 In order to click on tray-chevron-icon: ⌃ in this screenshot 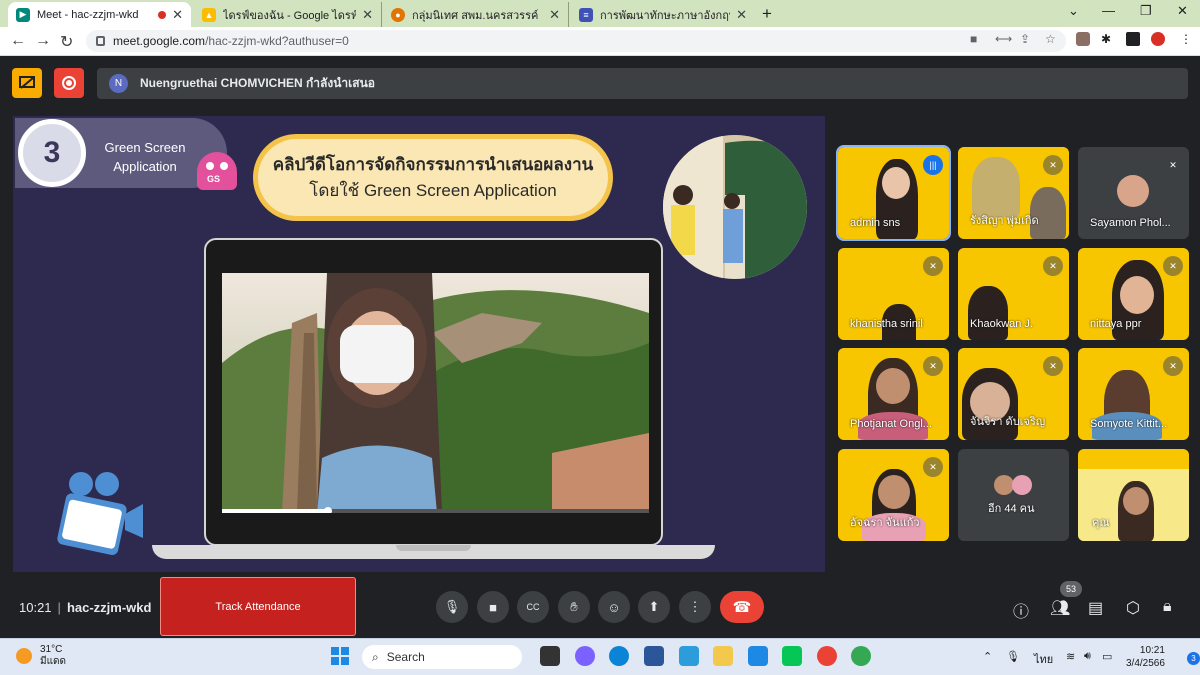, I will do `click(987, 656)`.